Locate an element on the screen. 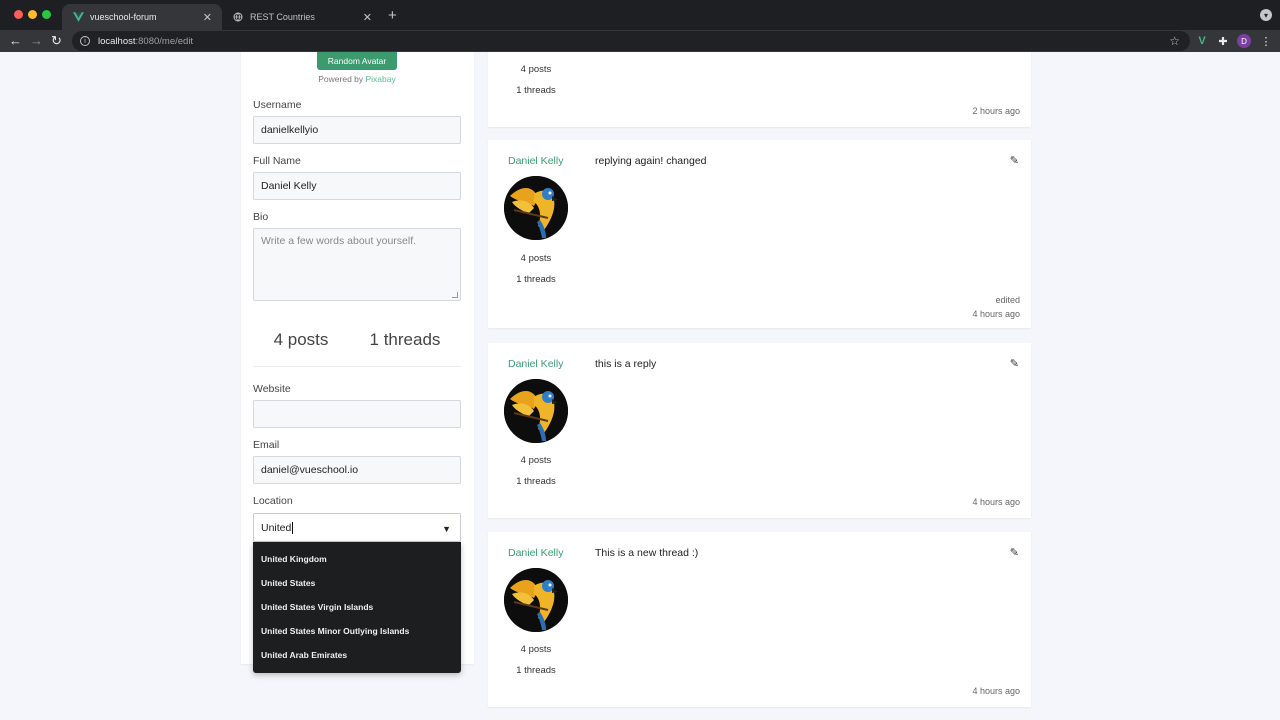  email-label: Email is located at coordinates (266, 445).